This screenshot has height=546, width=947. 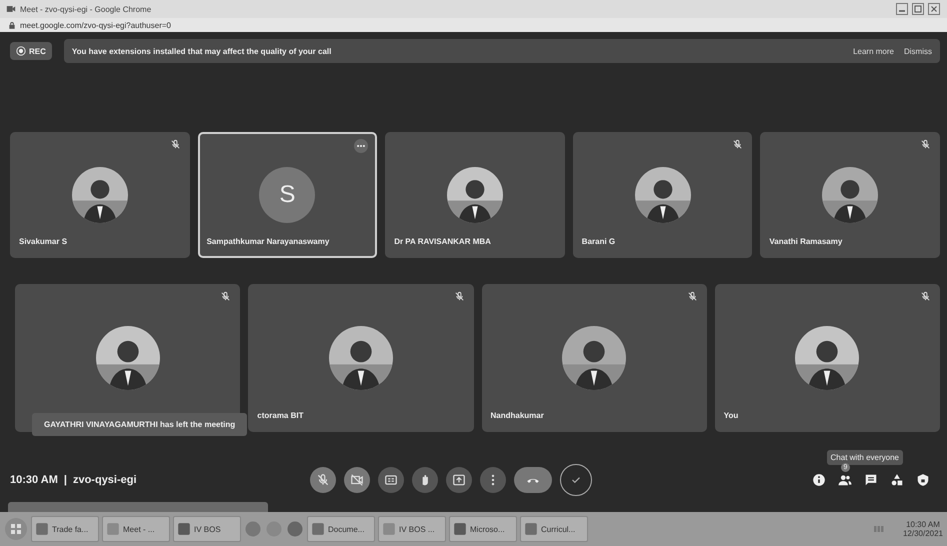 I want to click on address-field: meet.google.com/zvo-qysi-egi?authuser=0, so click(x=95, y=25).